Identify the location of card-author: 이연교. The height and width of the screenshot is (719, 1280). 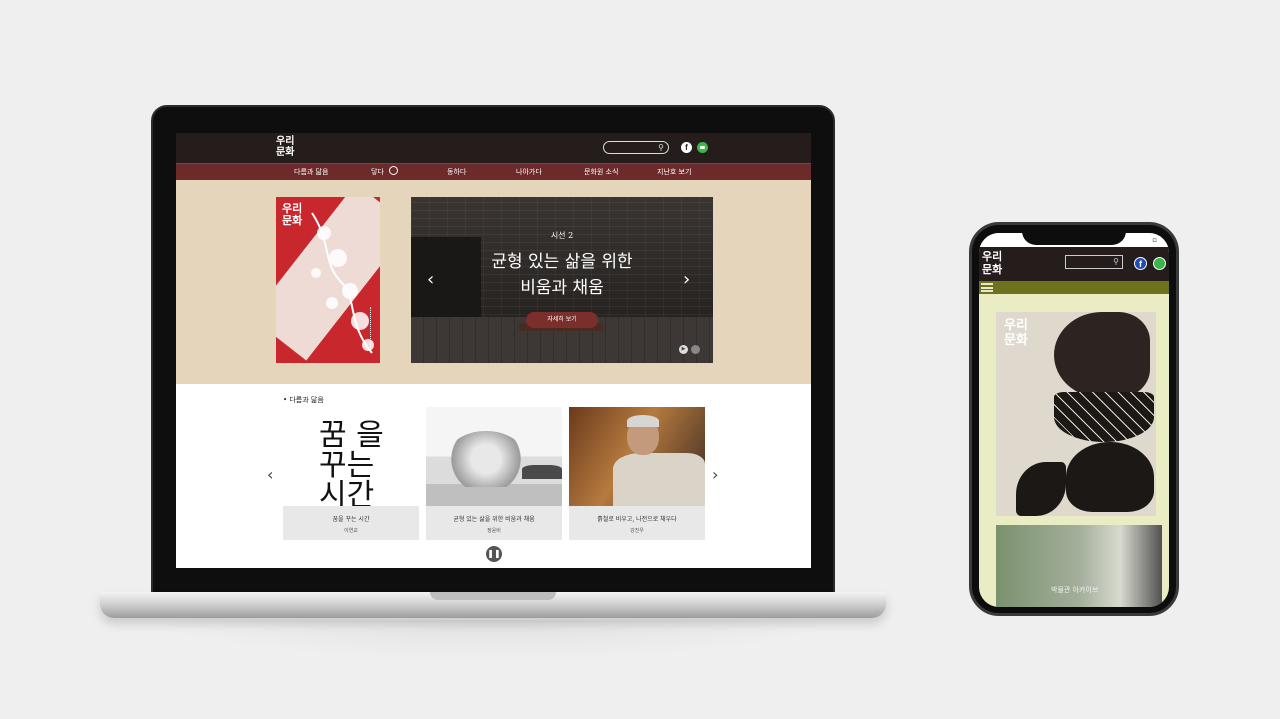
(351, 531).